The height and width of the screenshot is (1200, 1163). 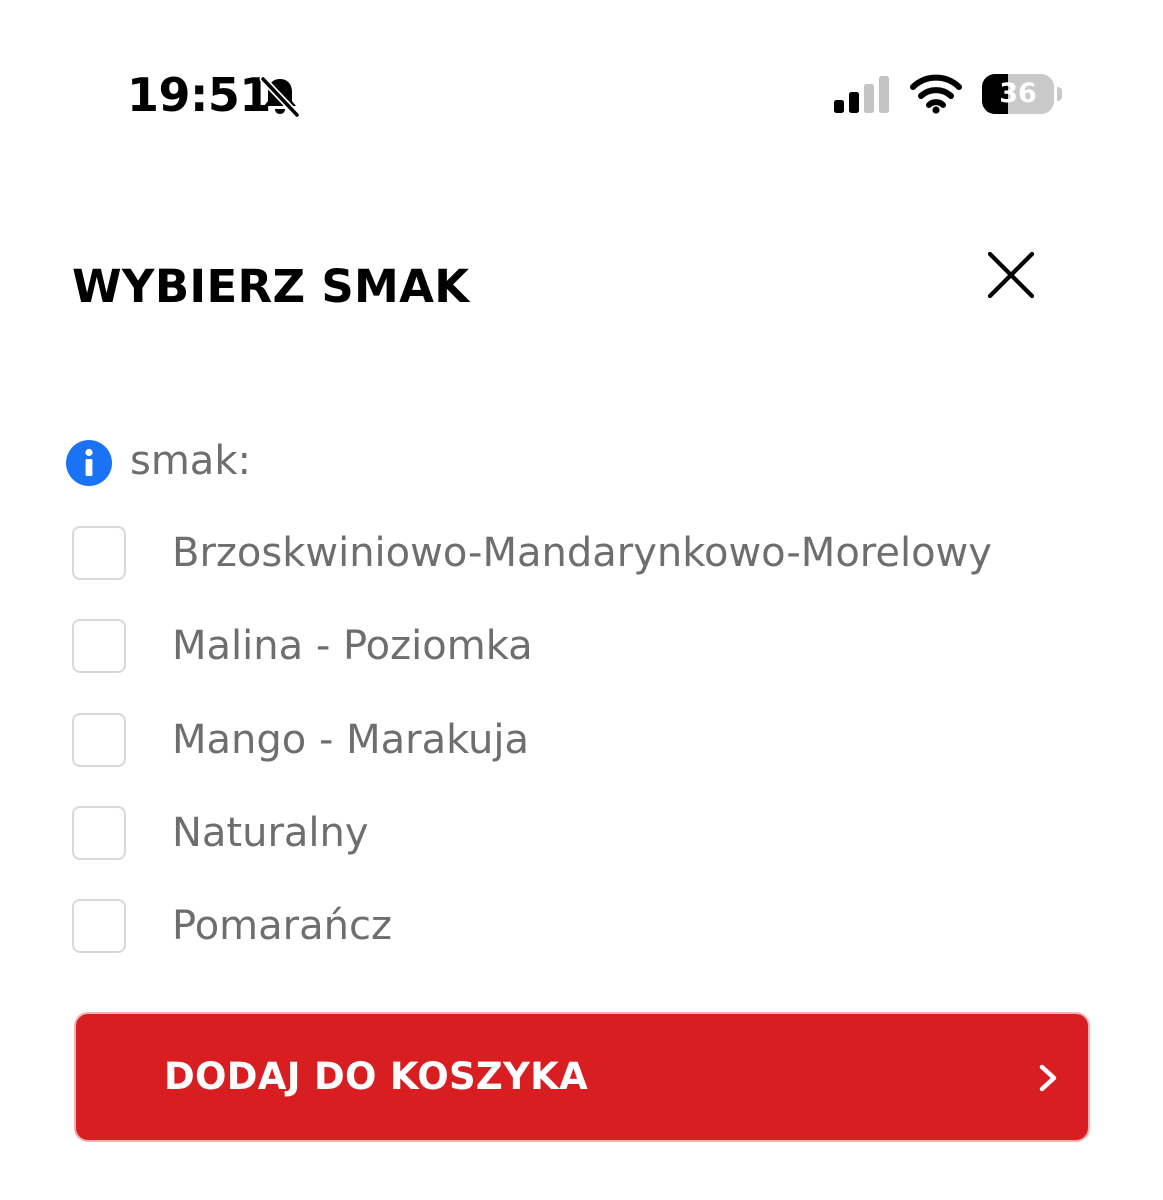 I want to click on add-to-cart-label: DODAJ DO KOSZYKA, so click(x=376, y=1076).